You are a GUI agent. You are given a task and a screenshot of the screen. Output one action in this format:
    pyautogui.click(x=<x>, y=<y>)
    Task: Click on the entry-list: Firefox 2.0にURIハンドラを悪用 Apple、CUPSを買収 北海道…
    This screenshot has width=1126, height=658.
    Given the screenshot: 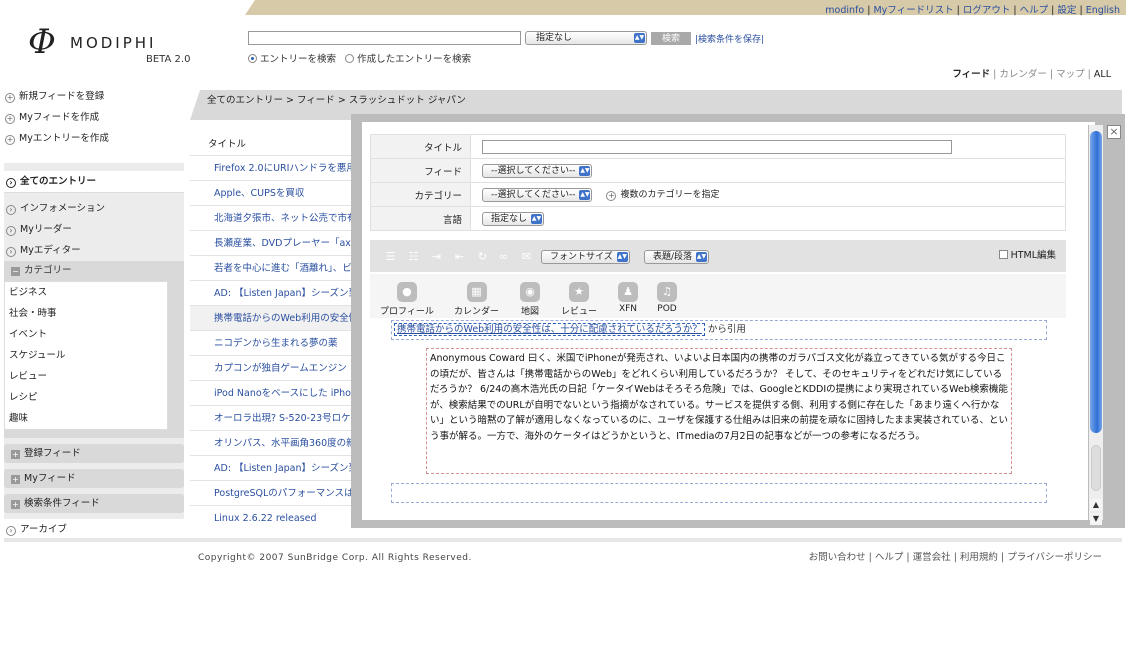 What is the action you would take?
    pyautogui.click(x=275, y=342)
    